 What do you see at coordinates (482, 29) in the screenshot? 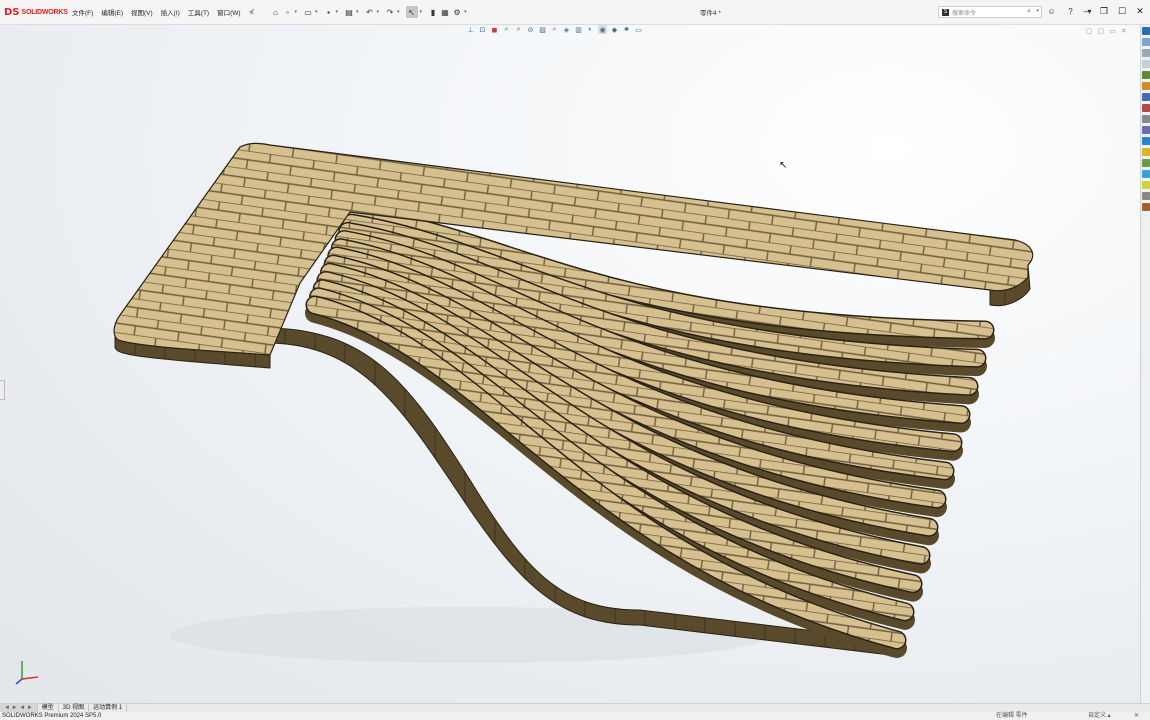
I see `zoom-to-fit-icon: ⊡` at bounding box center [482, 29].